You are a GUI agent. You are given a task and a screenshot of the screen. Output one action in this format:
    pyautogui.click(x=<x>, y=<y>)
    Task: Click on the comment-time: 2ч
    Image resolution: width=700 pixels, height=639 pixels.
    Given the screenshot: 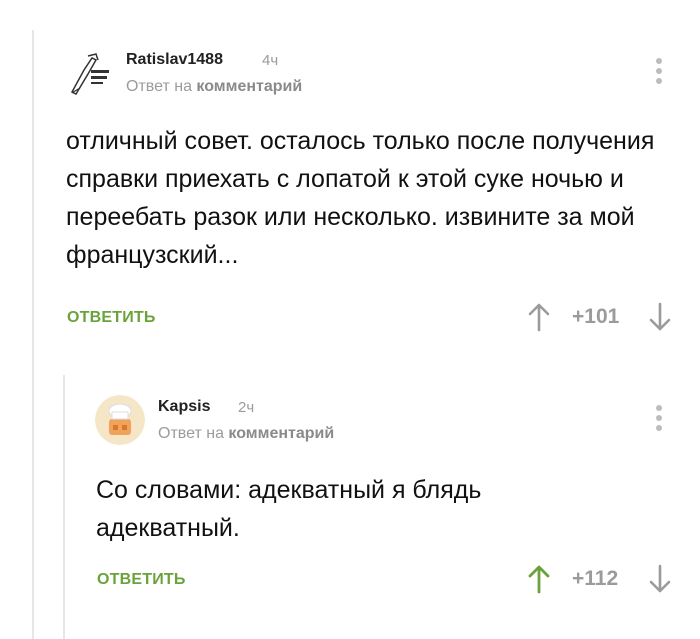 What is the action you would take?
    pyautogui.click(x=246, y=407)
    